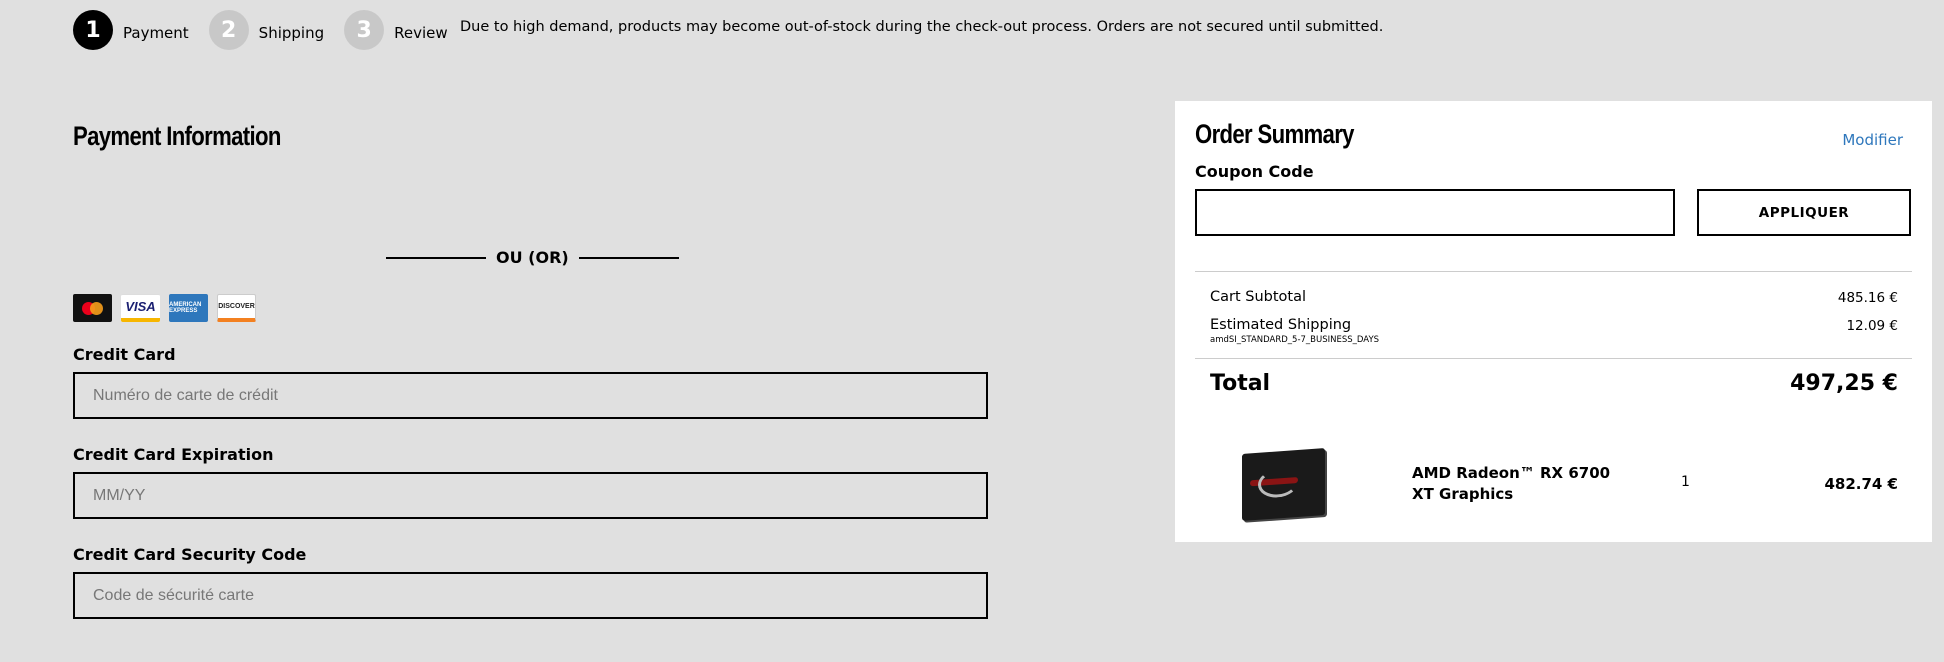 This screenshot has height=662, width=1944. I want to click on step-review: 3 Review, so click(396, 30).